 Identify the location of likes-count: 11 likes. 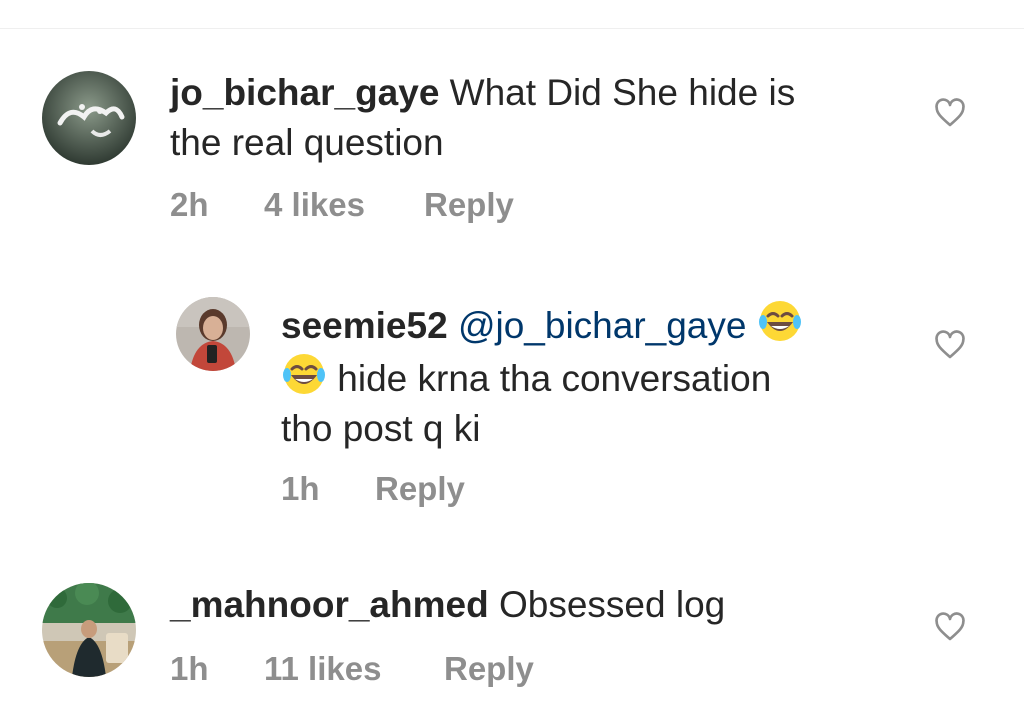
(354, 669).